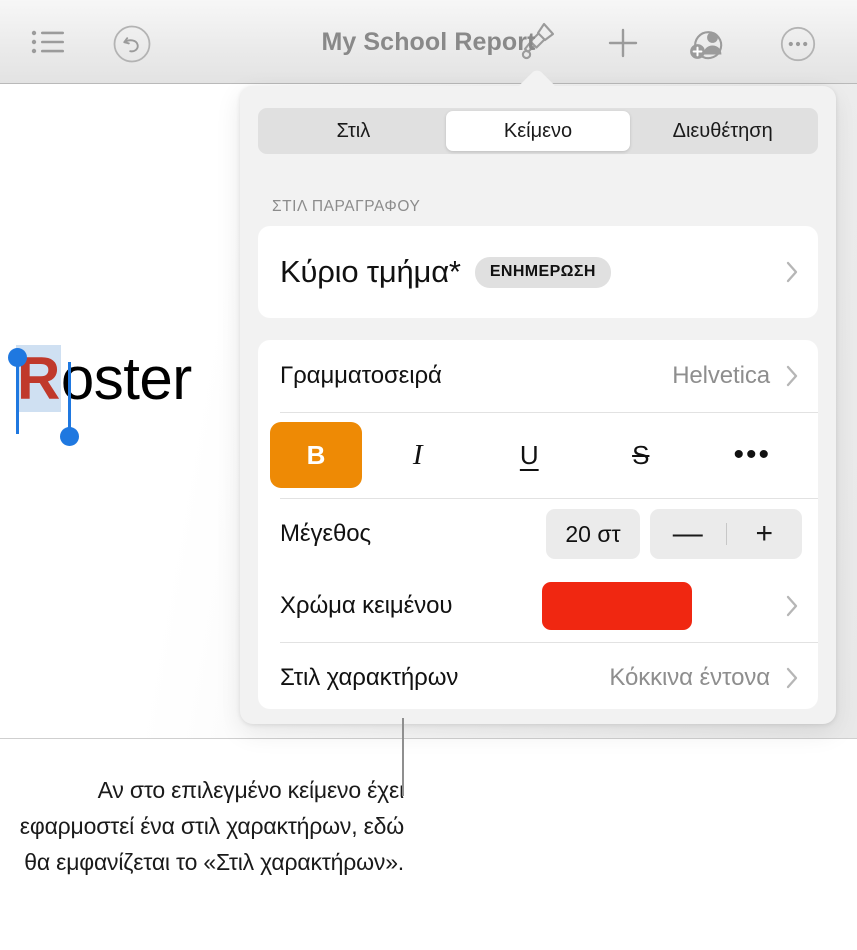 The height and width of the screenshot is (950, 857). Describe the element at coordinates (538, 534) in the screenshot. I see `font-size-row: Μέγεθος 20 στ — +` at that location.